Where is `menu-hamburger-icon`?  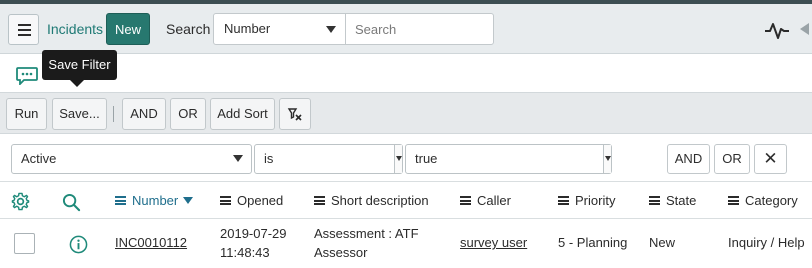
menu-hamburger-icon is located at coordinates (23, 29).